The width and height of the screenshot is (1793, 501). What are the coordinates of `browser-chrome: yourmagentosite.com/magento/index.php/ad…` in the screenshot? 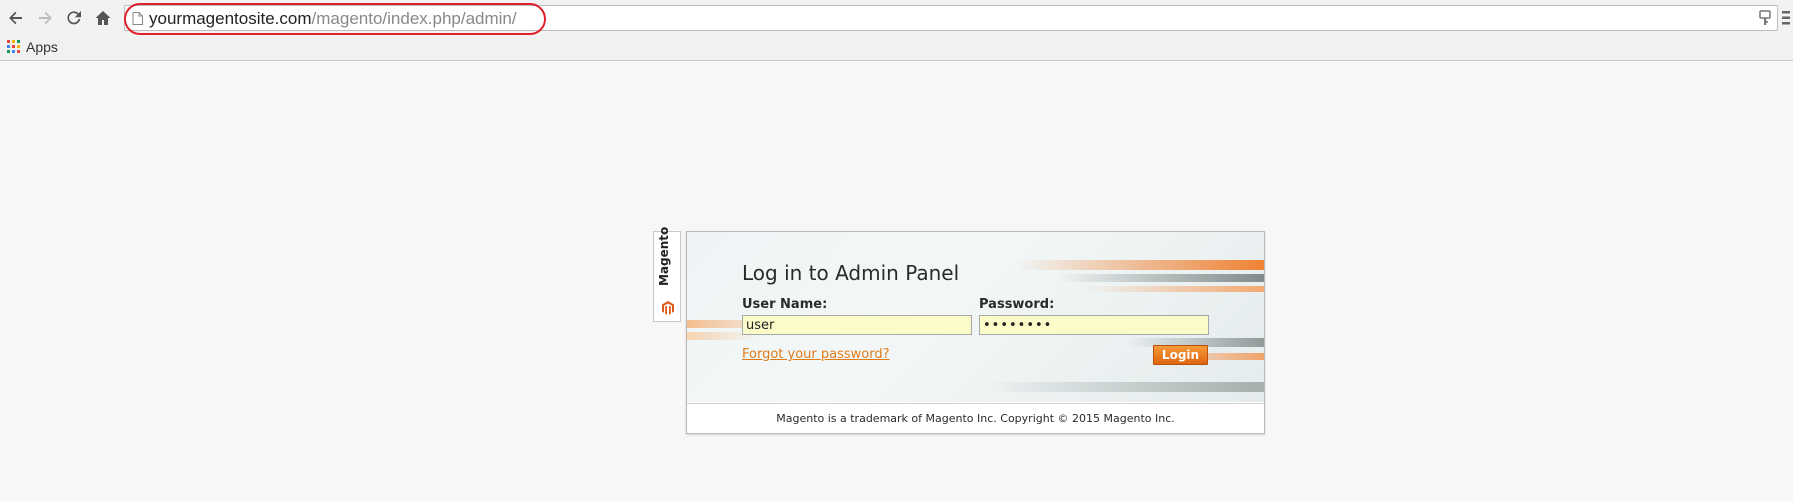 It's located at (896, 30).